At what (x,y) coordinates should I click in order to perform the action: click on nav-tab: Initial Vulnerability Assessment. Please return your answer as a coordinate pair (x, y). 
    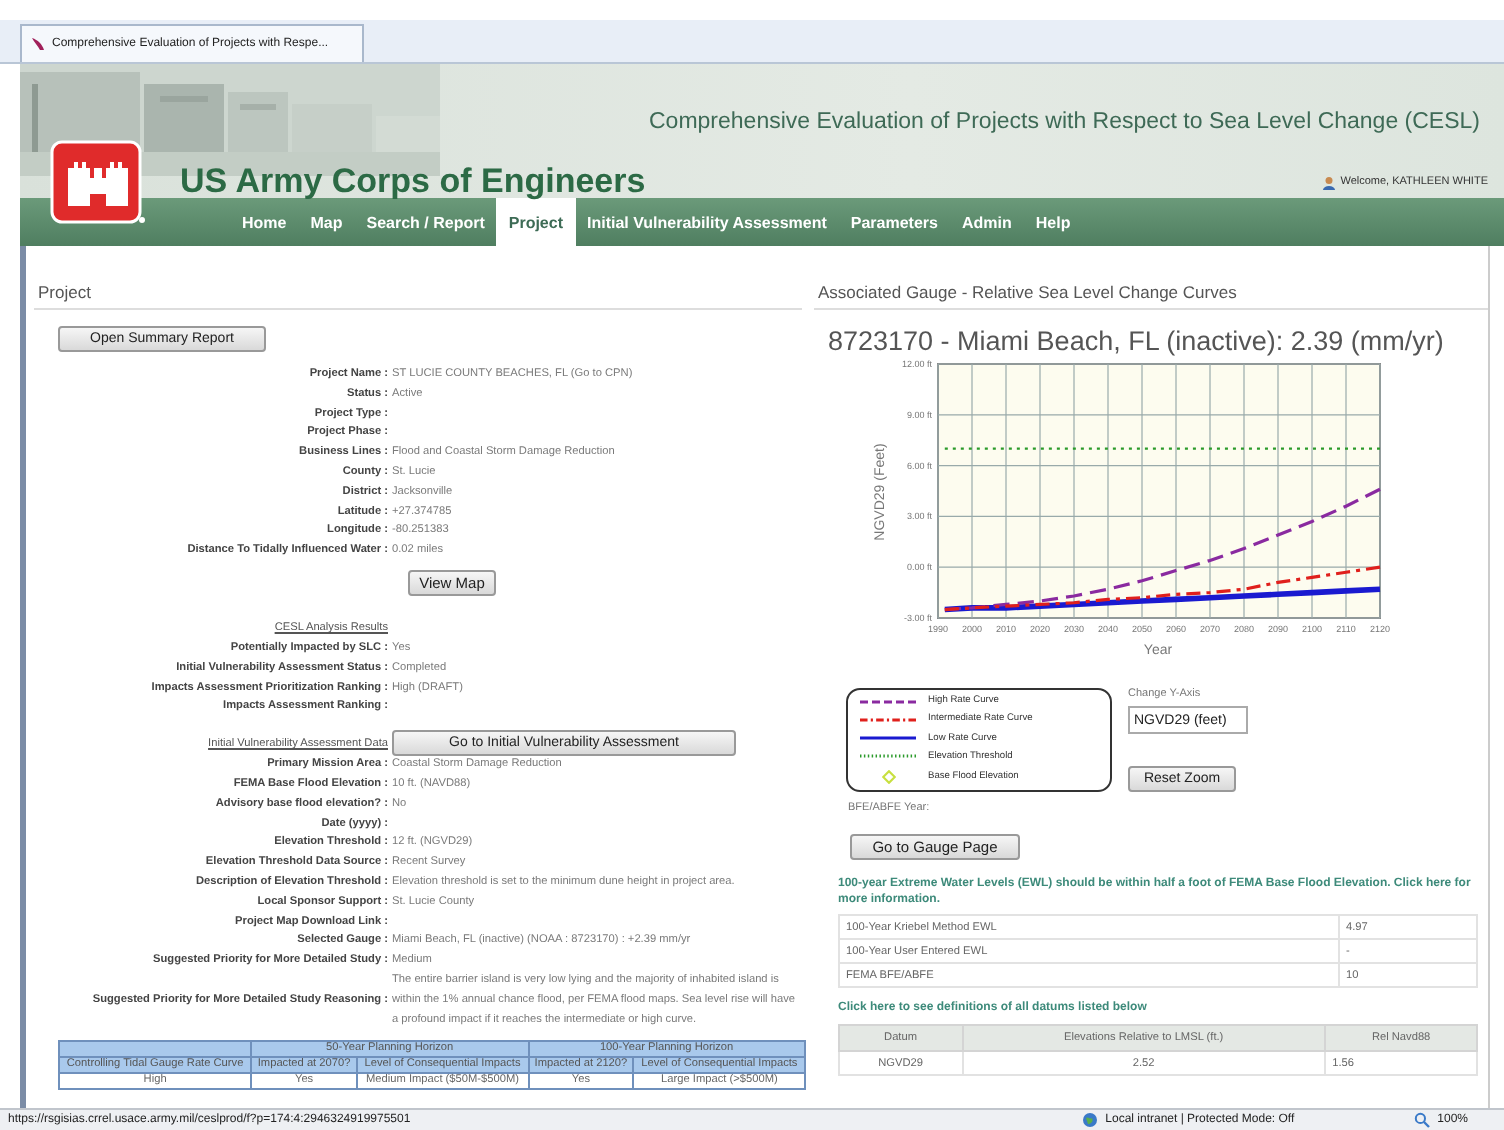
    Looking at the image, I should click on (707, 222).